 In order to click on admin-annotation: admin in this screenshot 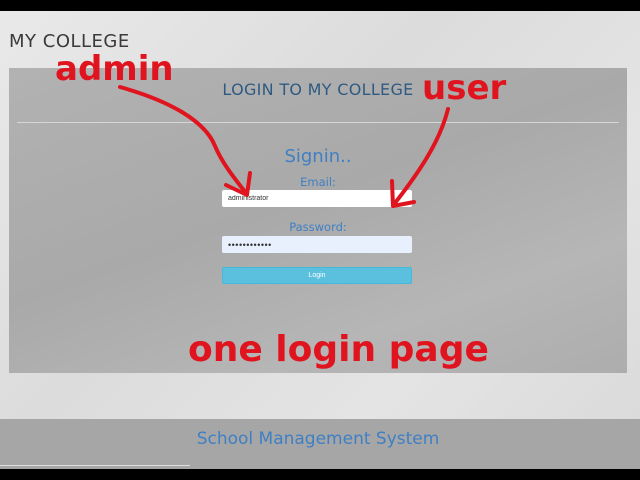, I will do `click(114, 69)`.